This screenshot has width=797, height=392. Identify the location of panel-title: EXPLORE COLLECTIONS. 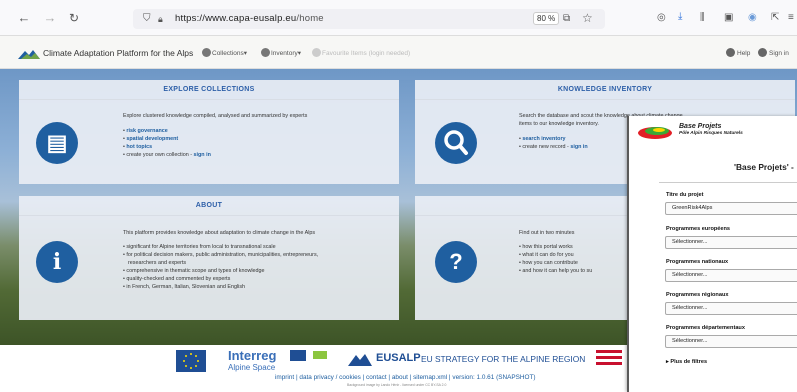
(209, 90).